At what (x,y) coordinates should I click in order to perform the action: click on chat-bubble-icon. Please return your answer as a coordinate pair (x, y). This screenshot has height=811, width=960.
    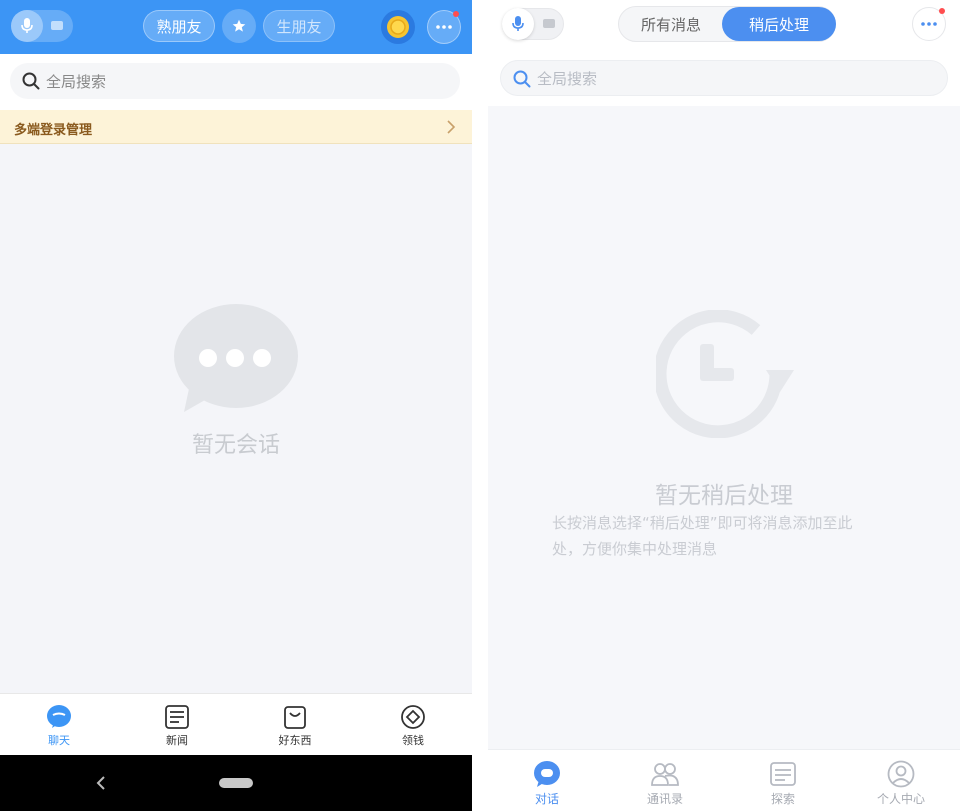
    Looking at the image, I should click on (236, 358).